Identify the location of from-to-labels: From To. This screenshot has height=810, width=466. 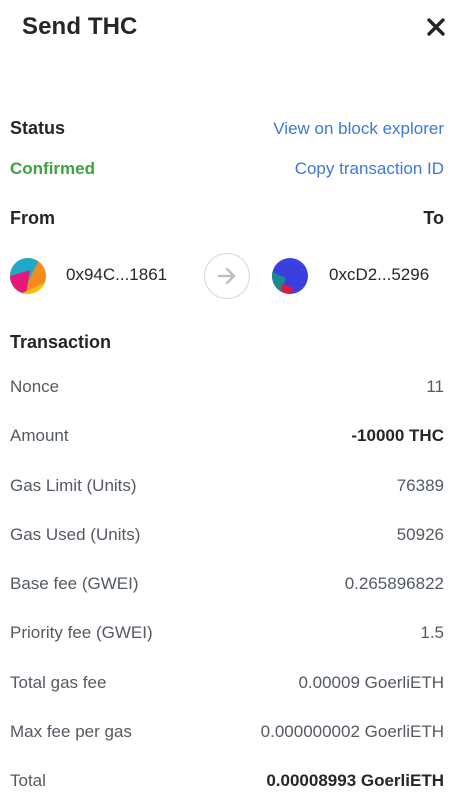
(227, 218).